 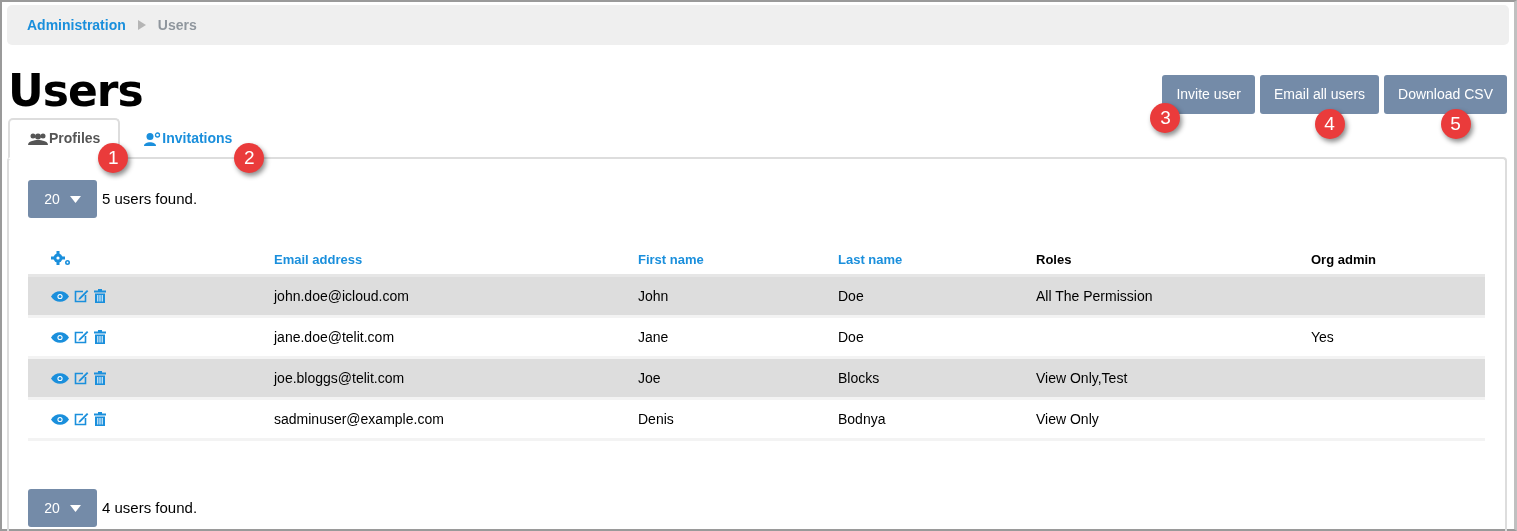 What do you see at coordinates (862, 419) in the screenshot?
I see `table-cell: Bodnya` at bounding box center [862, 419].